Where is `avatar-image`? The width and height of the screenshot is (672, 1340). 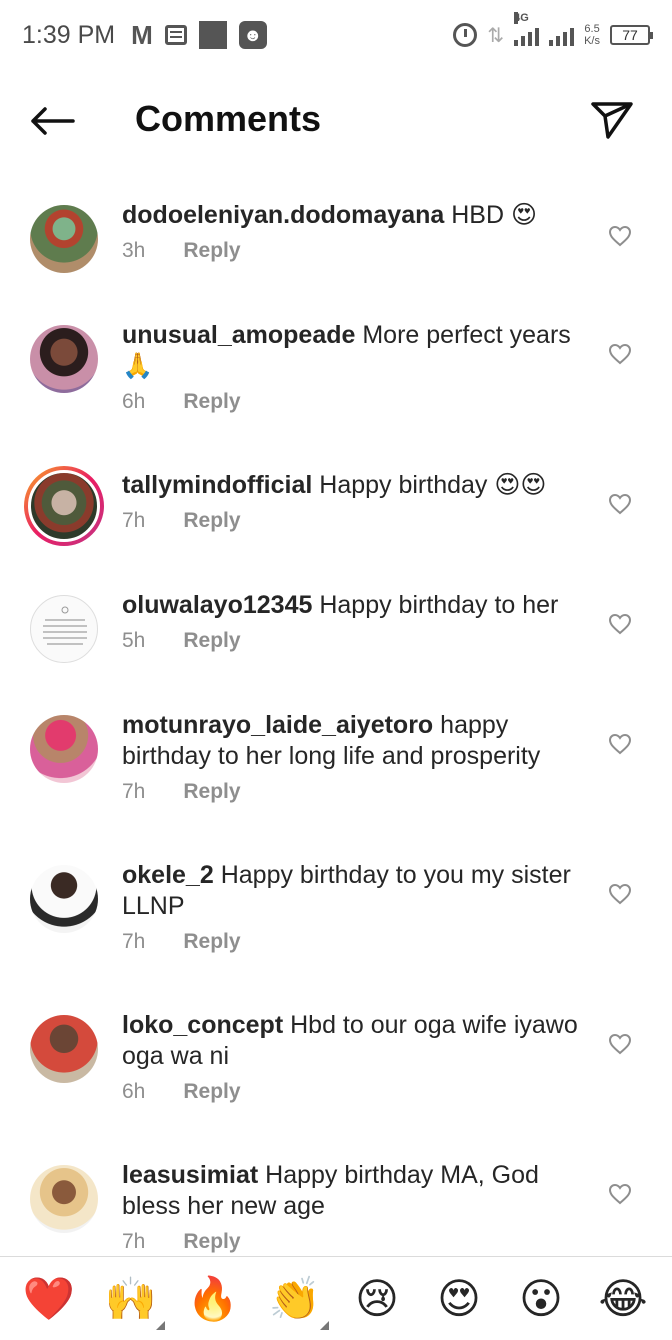 avatar-image is located at coordinates (64, 506).